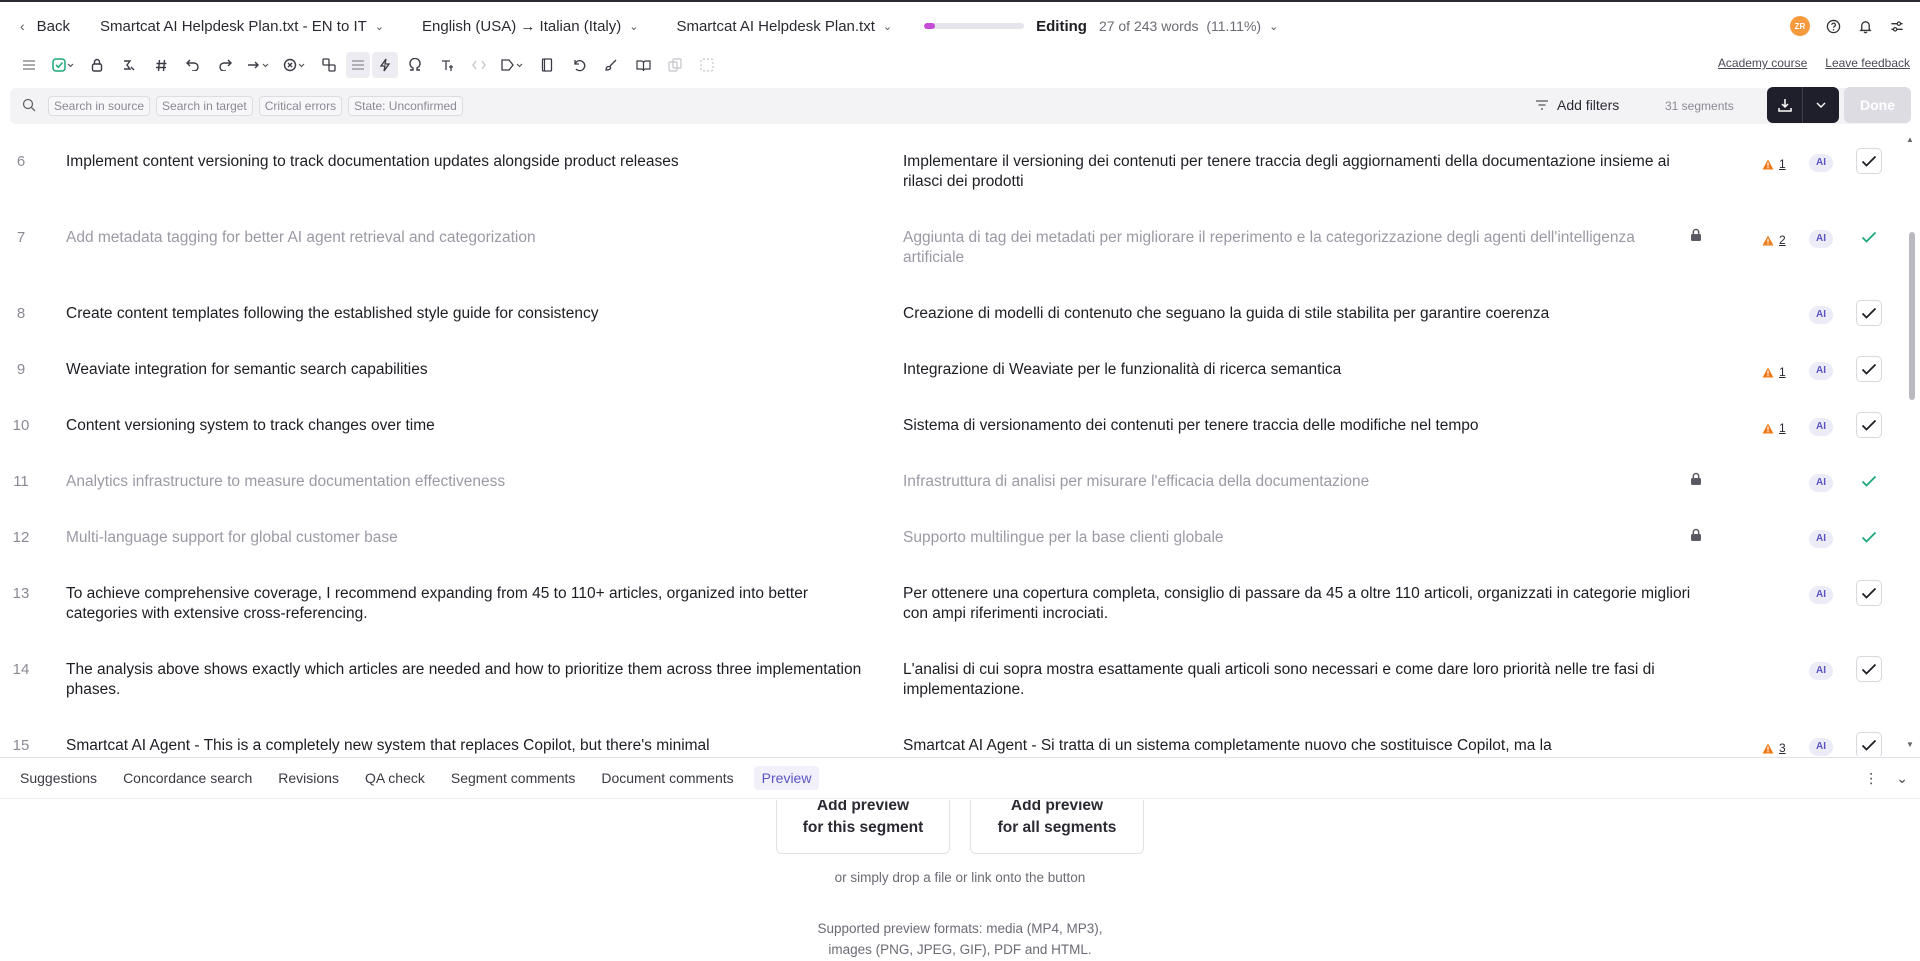 Image resolution: width=1920 pixels, height=961 pixels. Describe the element at coordinates (1897, 26) in the screenshot. I see `settings-icon` at that location.